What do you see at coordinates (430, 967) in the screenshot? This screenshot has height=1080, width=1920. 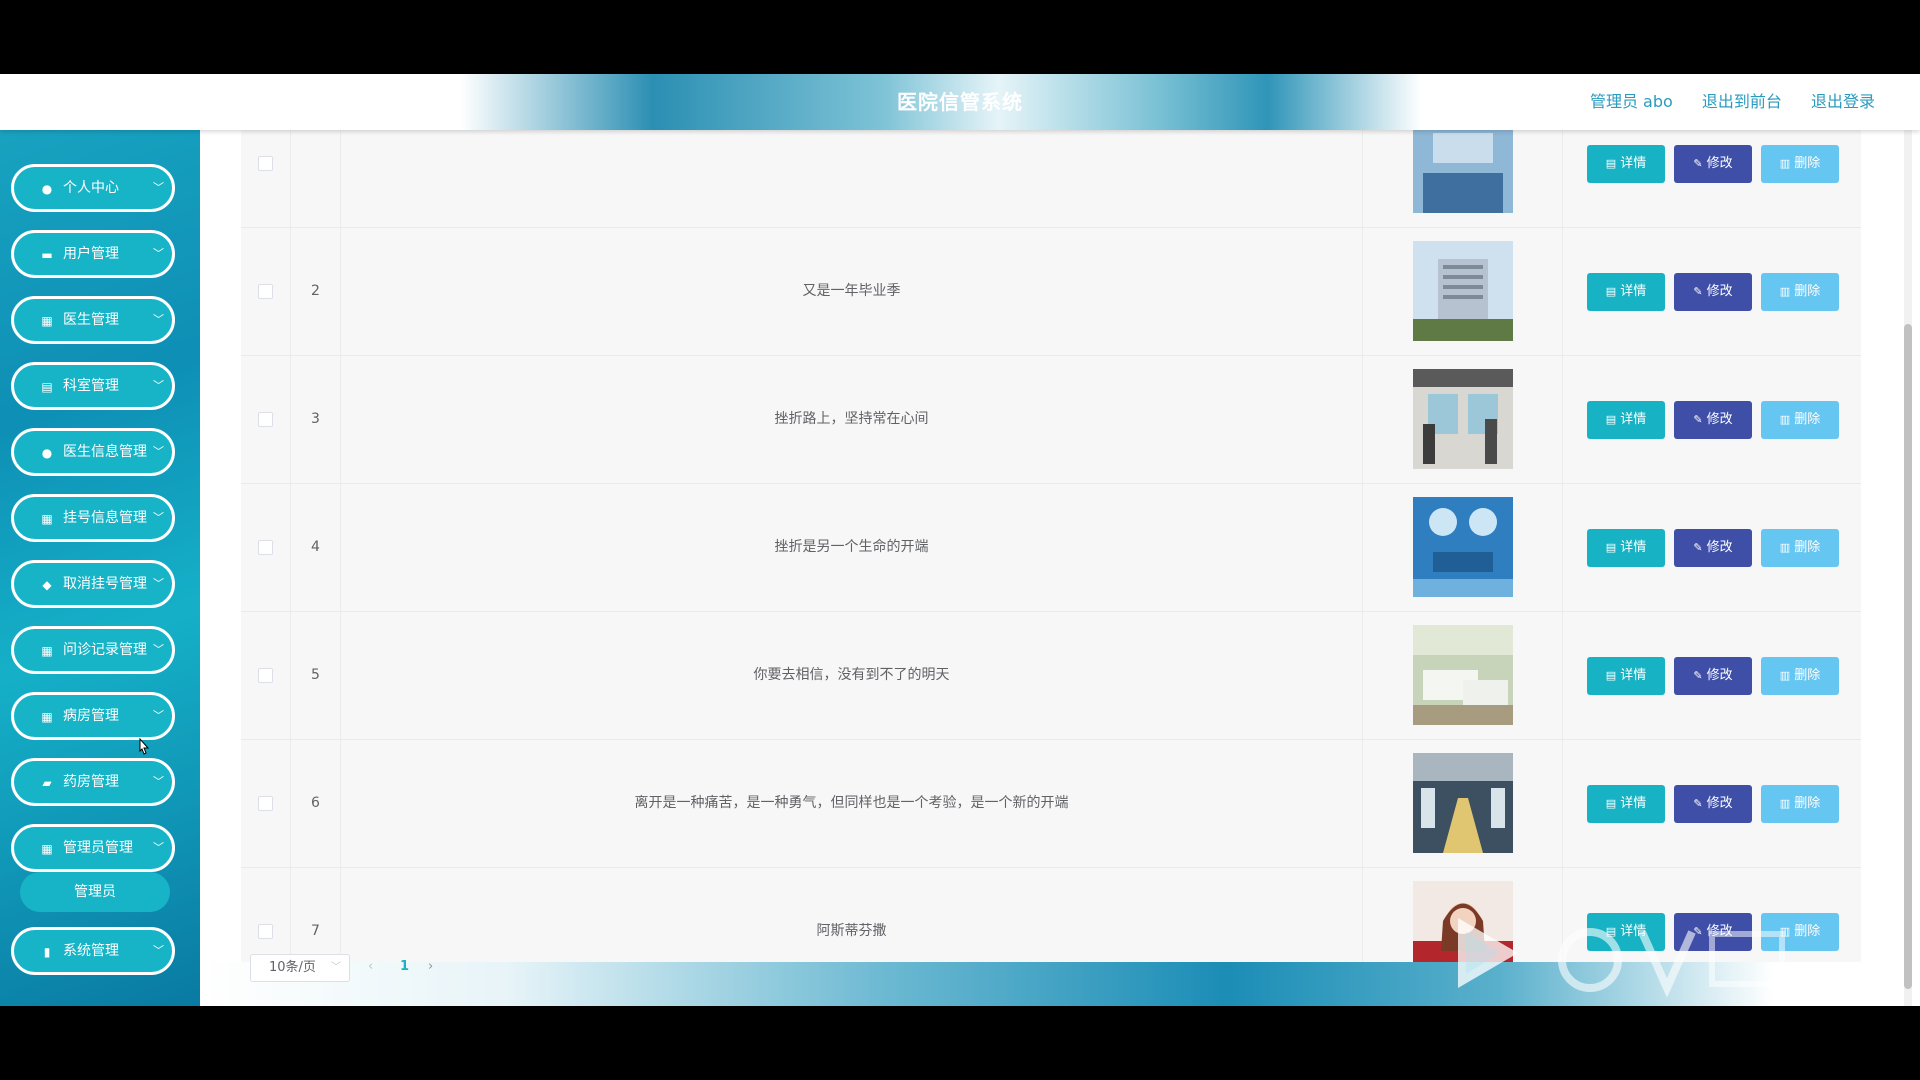 I see `next-page-button: ›` at bounding box center [430, 967].